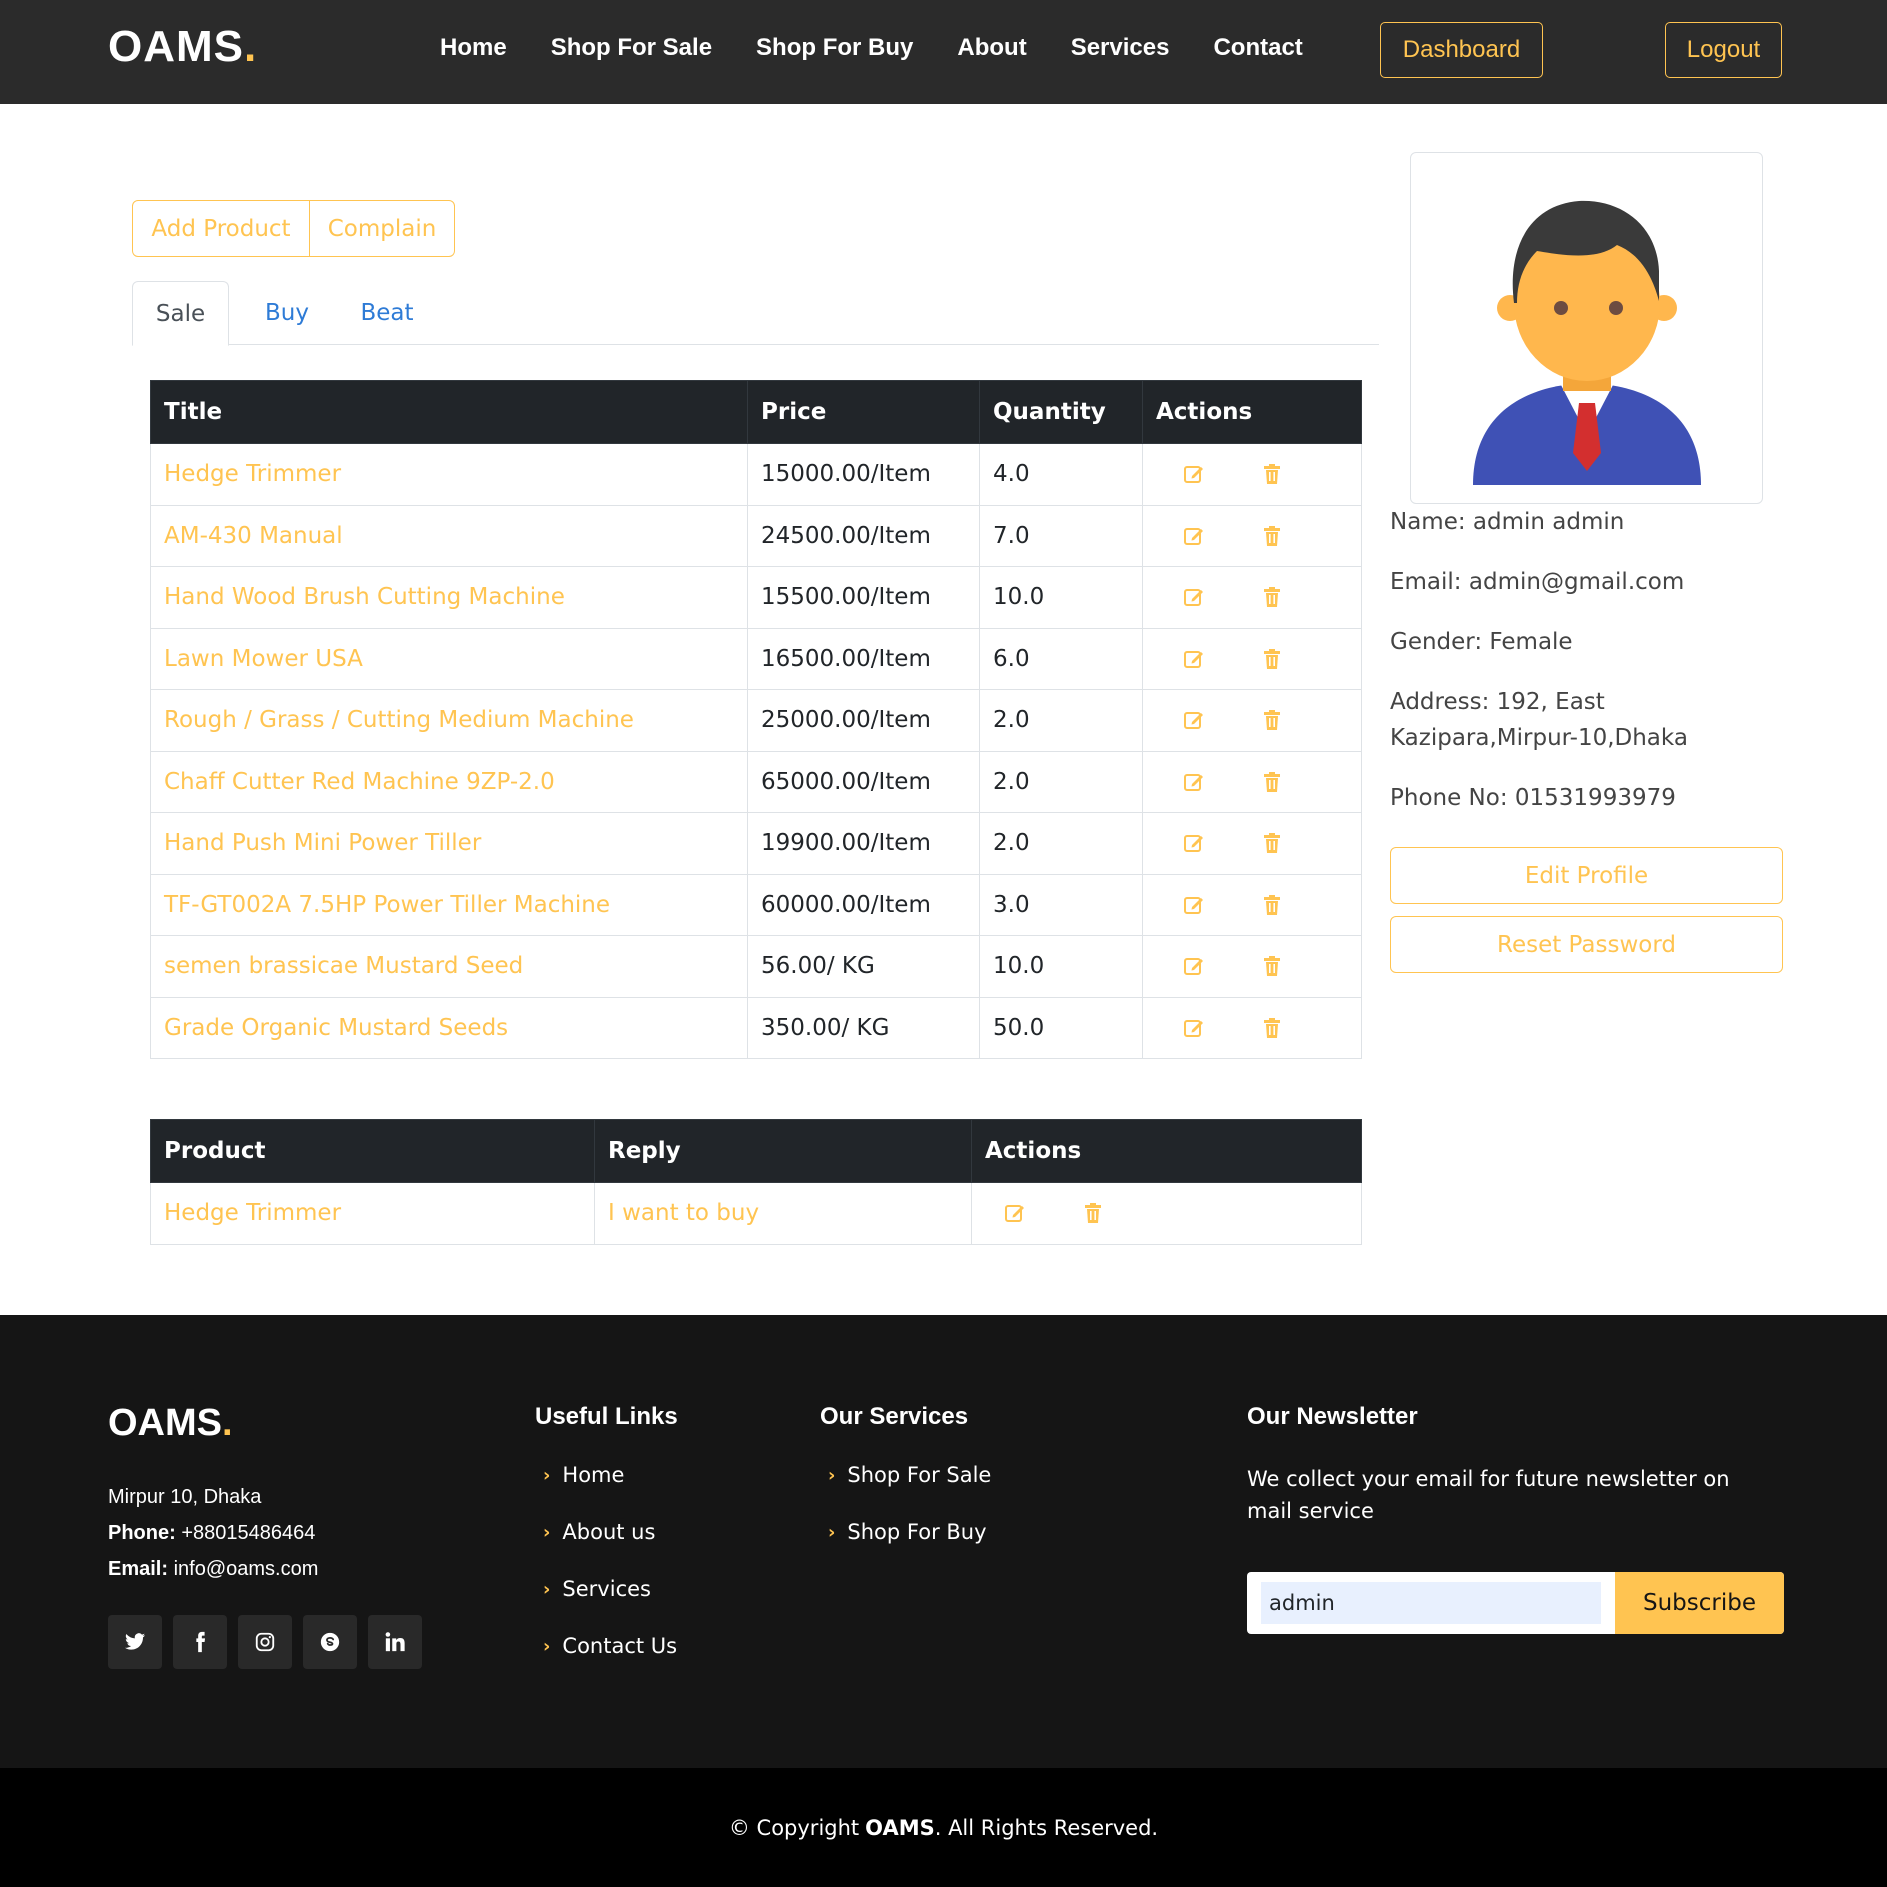 Image resolution: width=1887 pixels, height=1887 pixels. What do you see at coordinates (919, 1475) in the screenshot?
I see `footer-link-label: Shop For Sale` at bounding box center [919, 1475].